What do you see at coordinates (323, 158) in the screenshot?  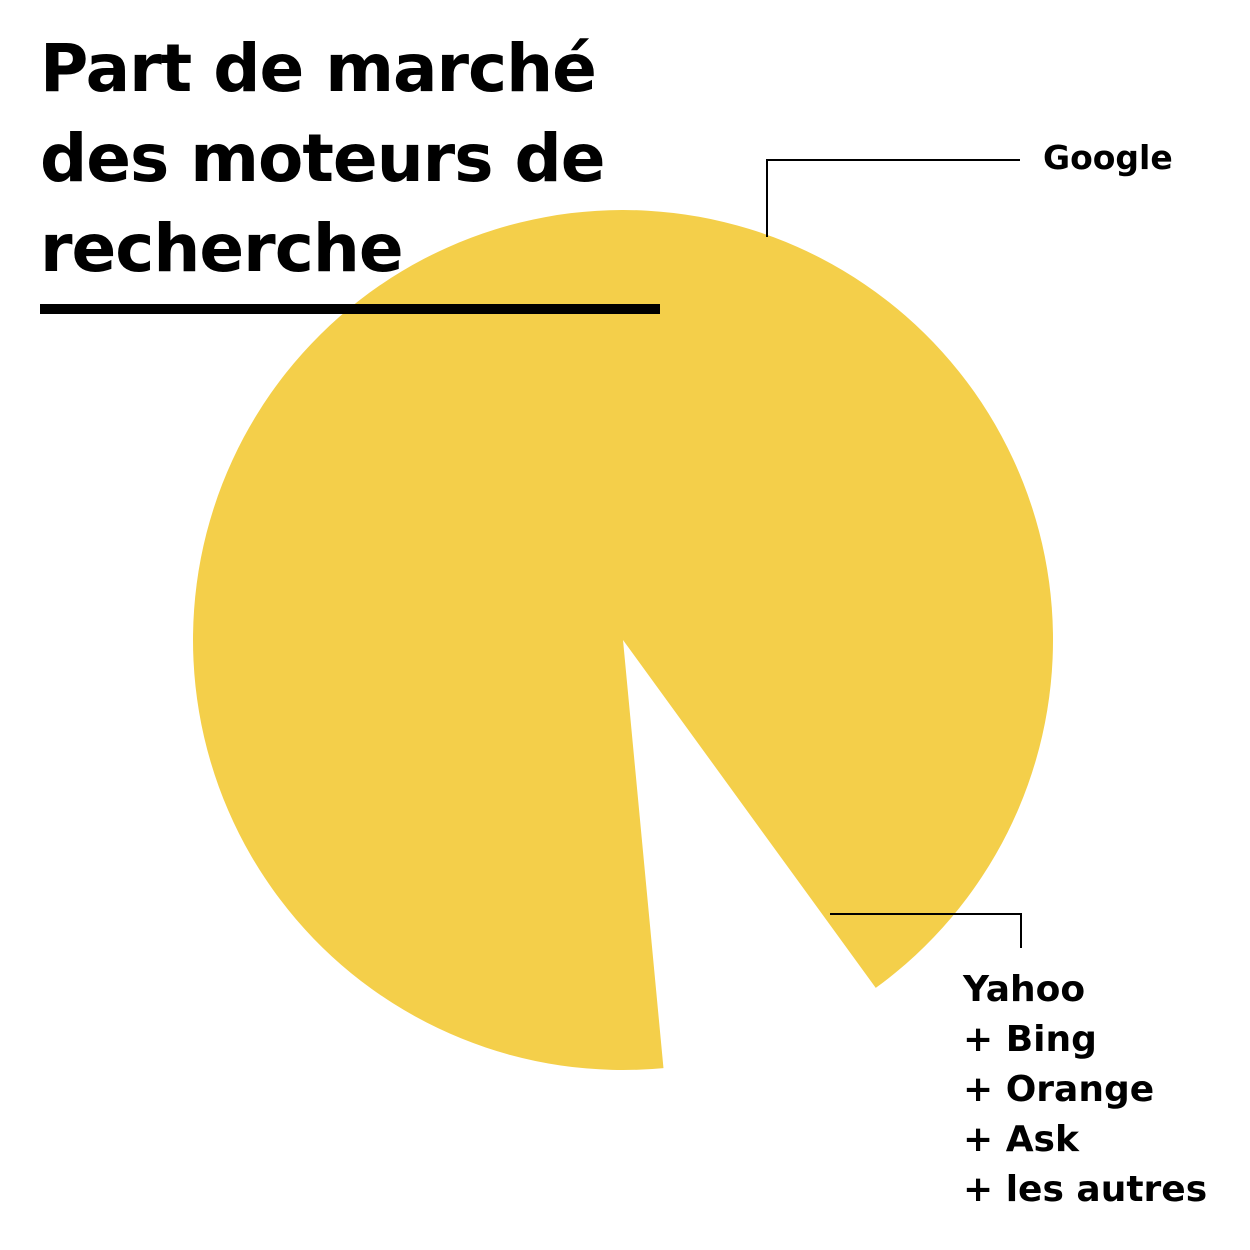 I see `chart-title-line-2: des moteurs de` at bounding box center [323, 158].